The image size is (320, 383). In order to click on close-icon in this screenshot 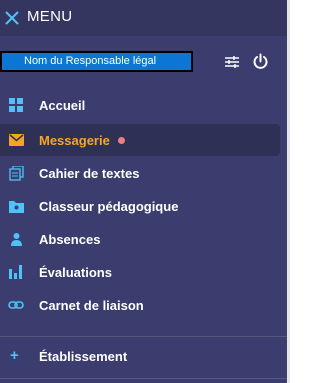, I will do `click(12, 18)`.